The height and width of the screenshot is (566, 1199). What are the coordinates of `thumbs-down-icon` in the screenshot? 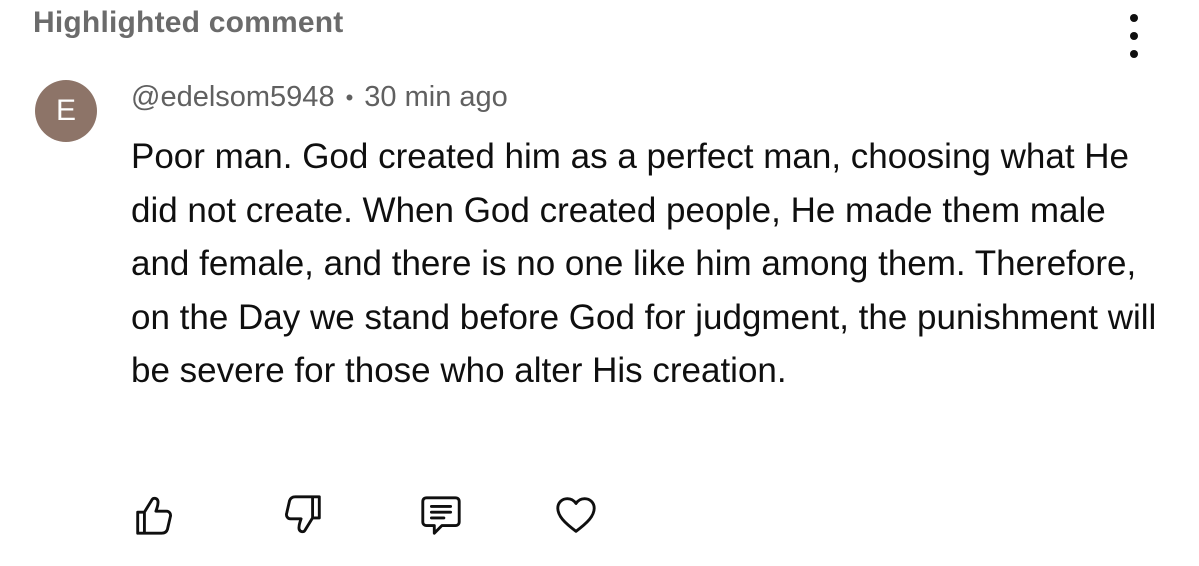 It's located at (303, 514).